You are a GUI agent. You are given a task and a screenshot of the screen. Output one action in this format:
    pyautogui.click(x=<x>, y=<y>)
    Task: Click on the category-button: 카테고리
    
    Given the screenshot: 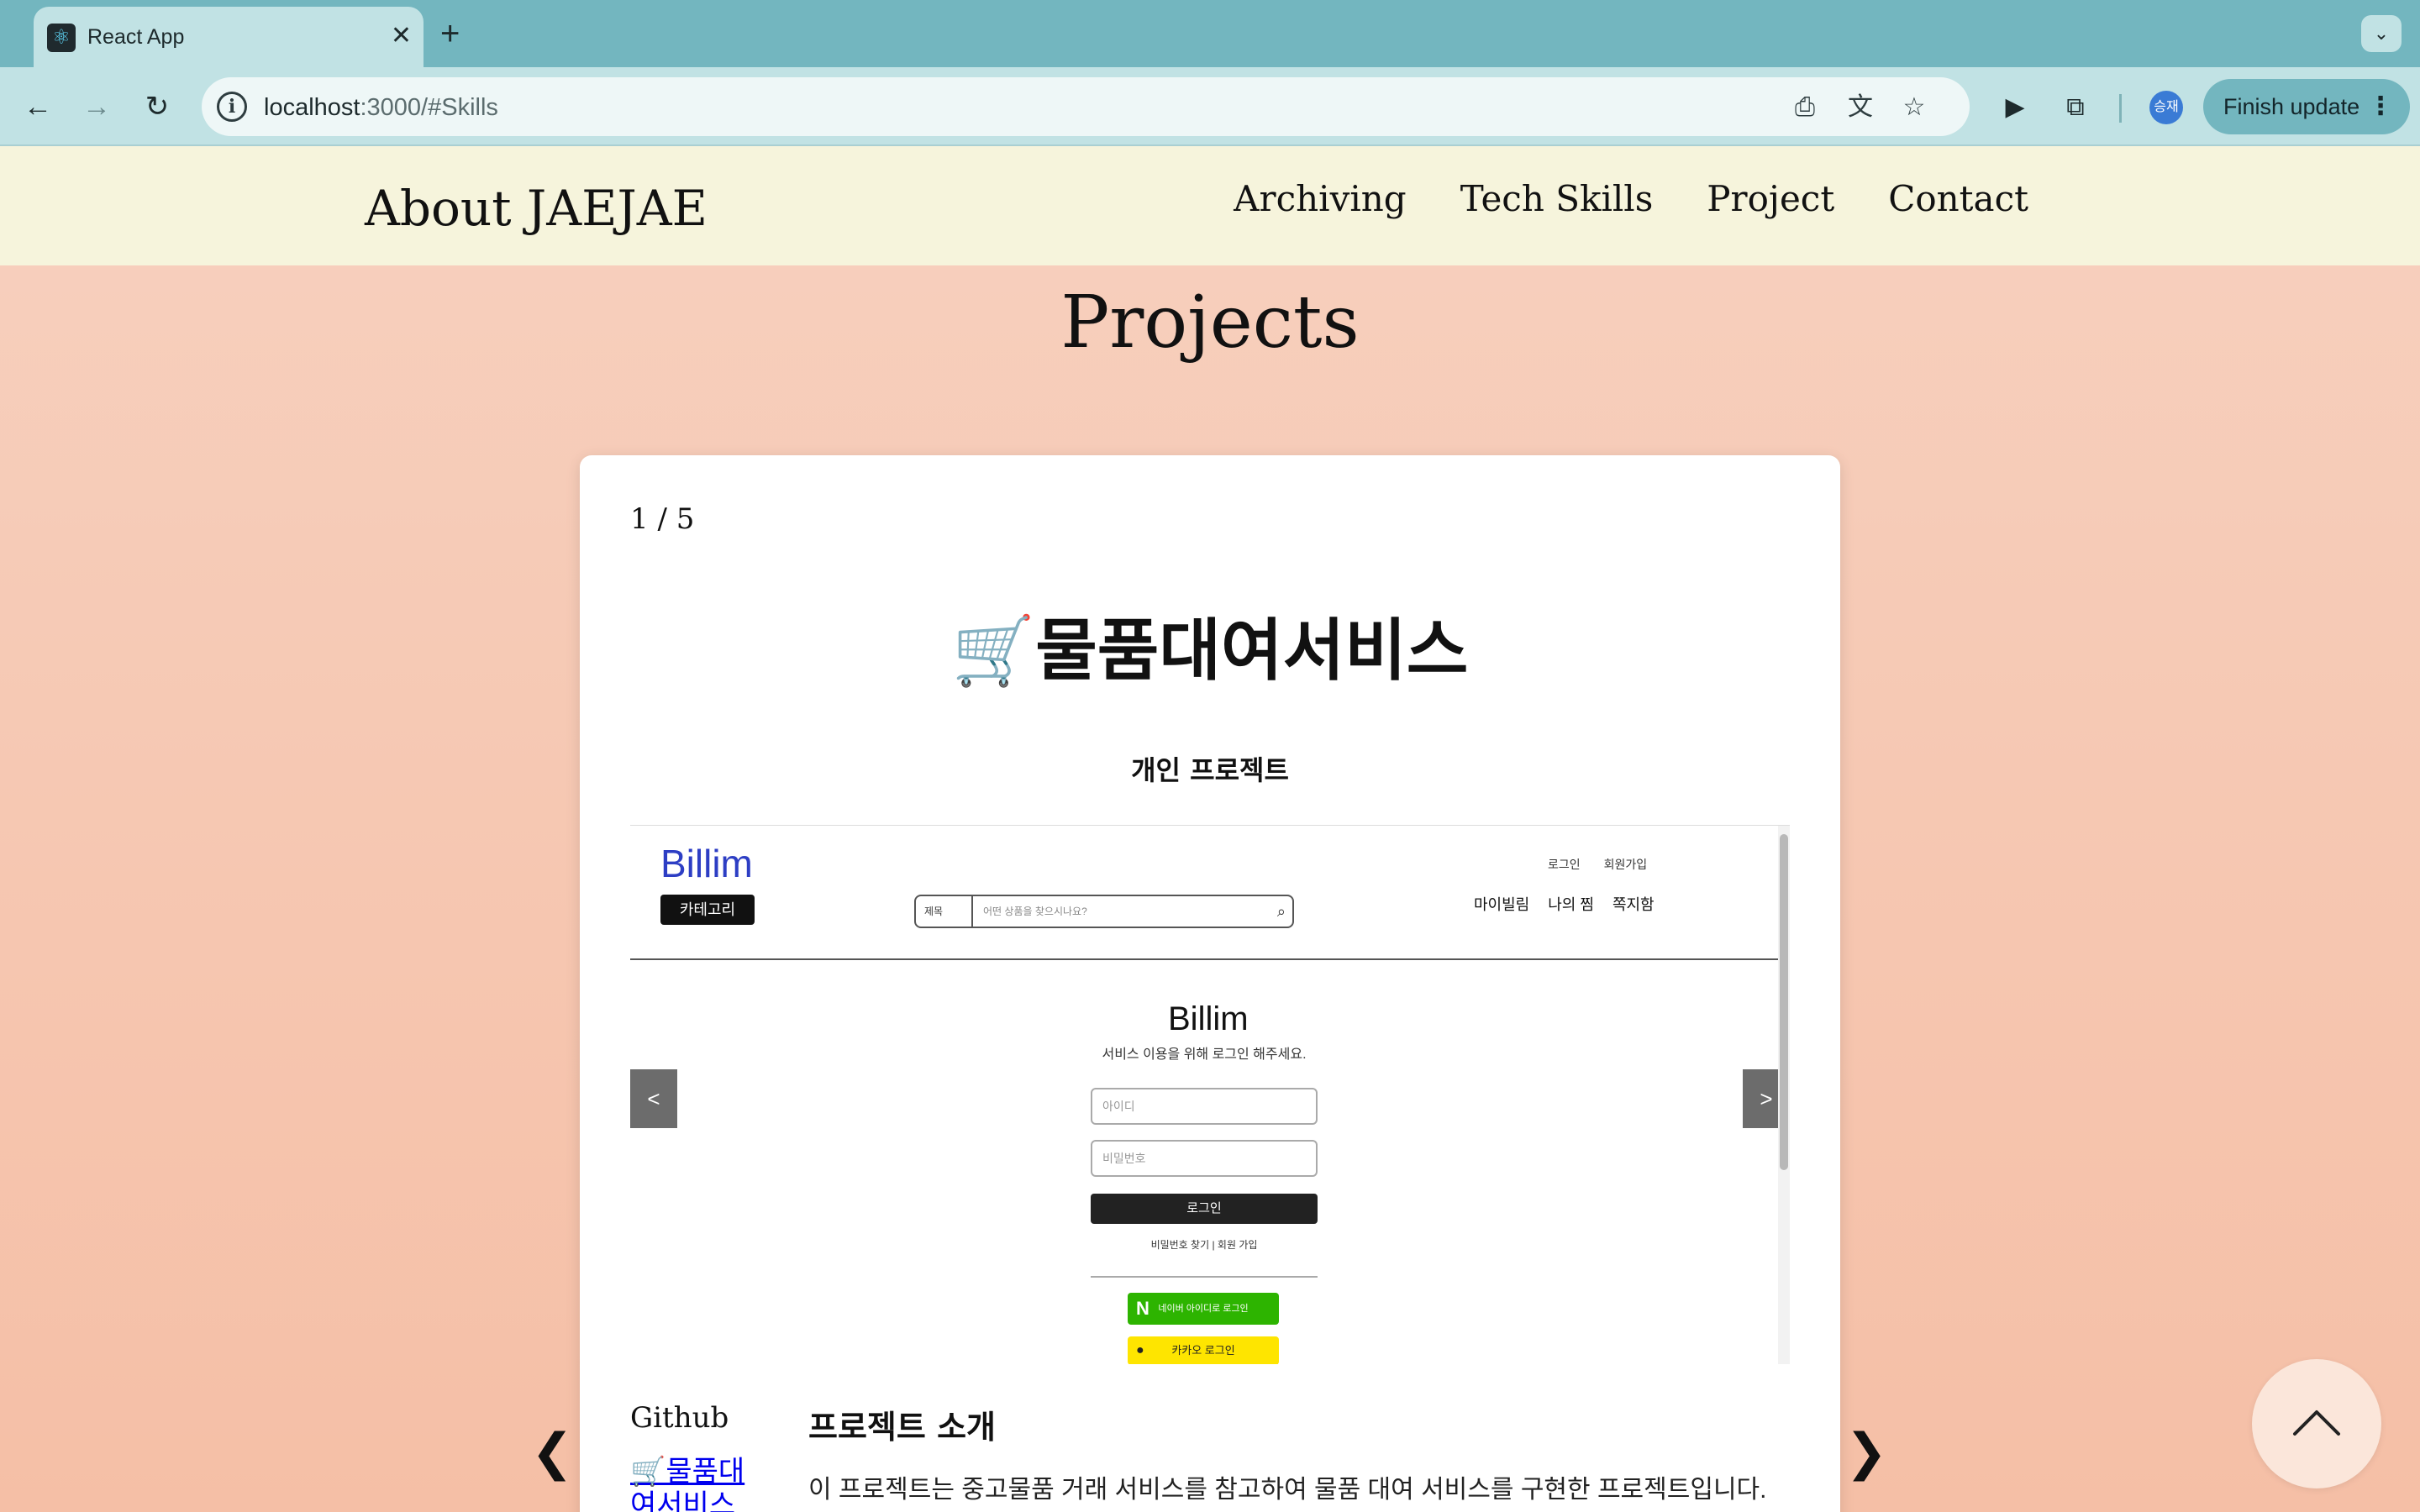 What is the action you would take?
    pyautogui.click(x=707, y=910)
    